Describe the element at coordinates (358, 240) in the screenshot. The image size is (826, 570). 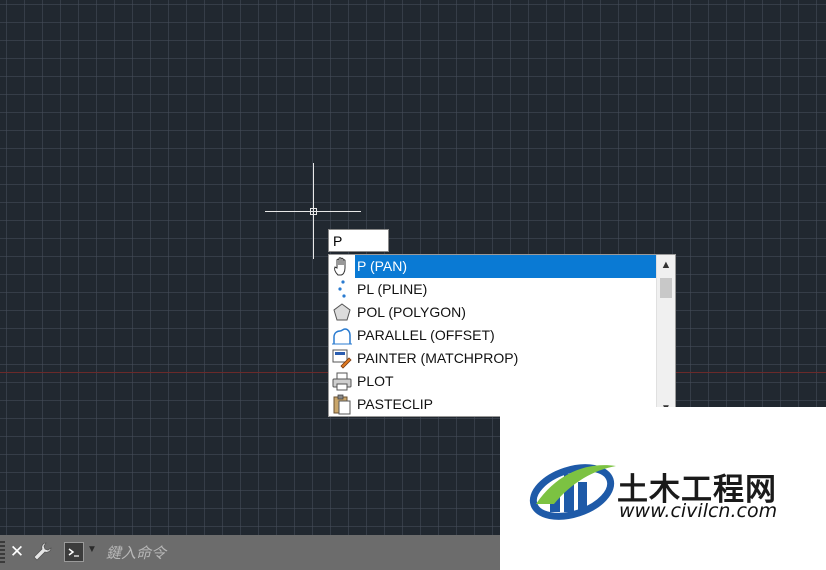
I see `dynamic-input-field: P` at that location.